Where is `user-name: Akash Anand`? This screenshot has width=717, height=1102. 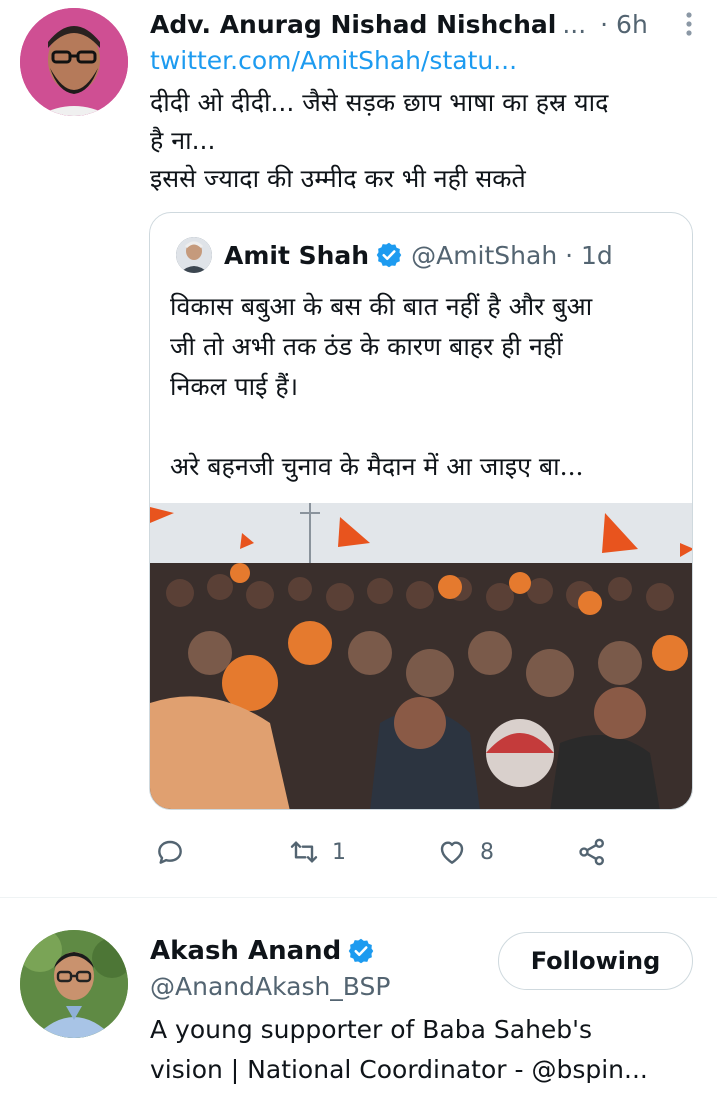 user-name: Akash Anand is located at coordinates (245, 951).